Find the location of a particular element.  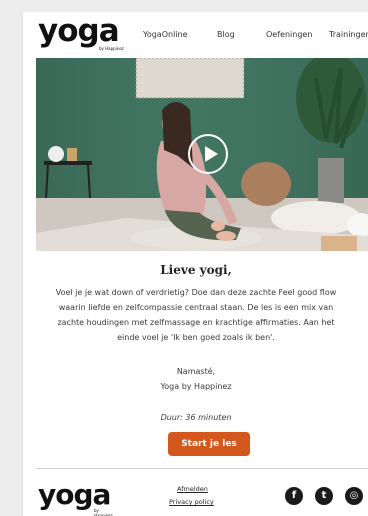

logo-tagline: by Happinez is located at coordinates (111, 48).